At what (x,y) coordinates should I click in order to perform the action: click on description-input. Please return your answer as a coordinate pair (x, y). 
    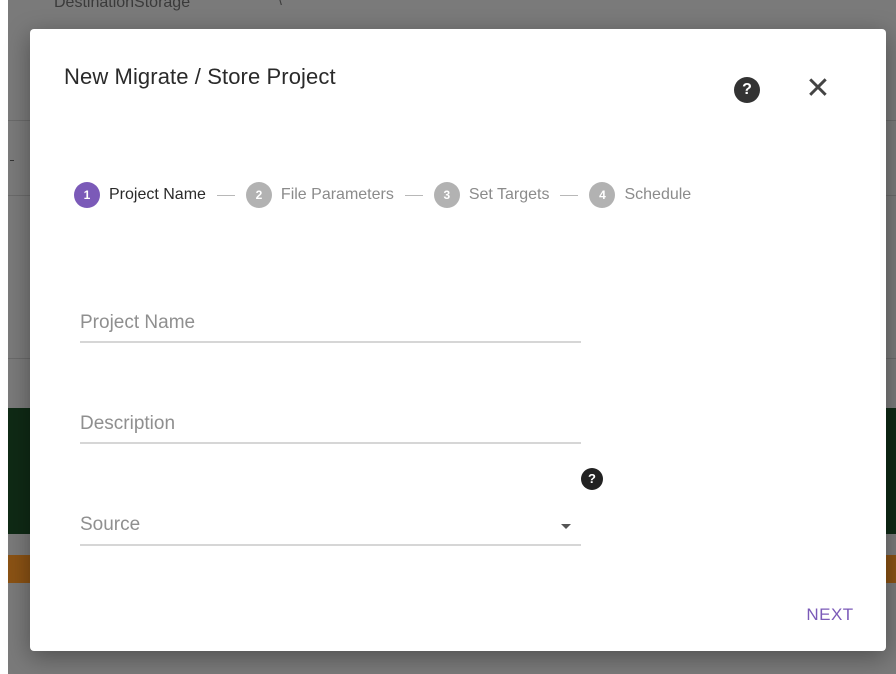
    Looking at the image, I should click on (330, 424).